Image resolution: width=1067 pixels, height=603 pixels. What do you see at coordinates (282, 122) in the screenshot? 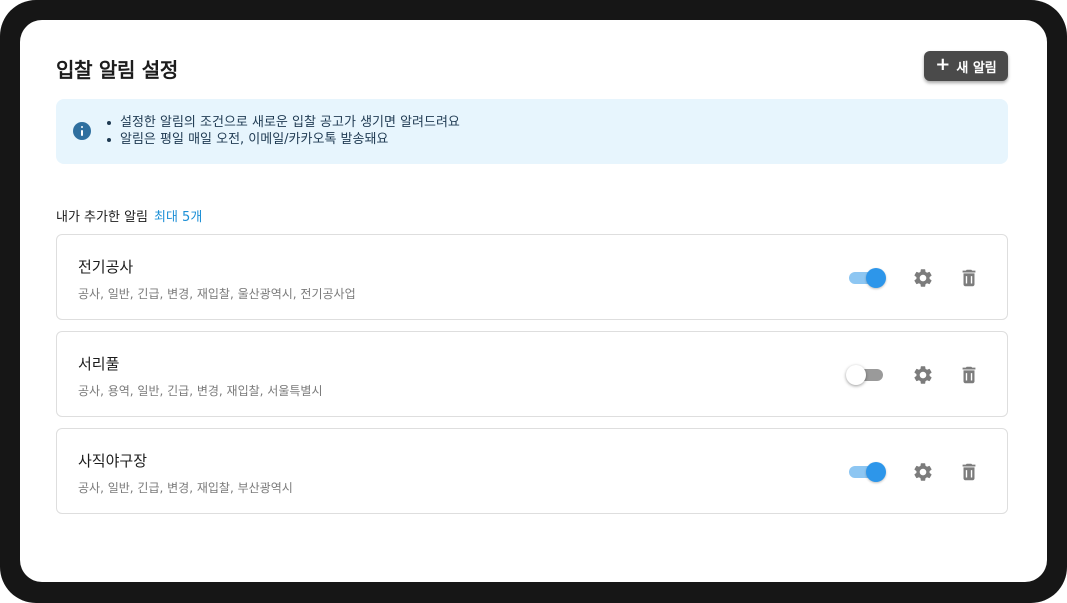
I see `info-line: 설정한 알림의 조건으로 새로운 입찰 공고가 생기면 알려드려요` at bounding box center [282, 122].